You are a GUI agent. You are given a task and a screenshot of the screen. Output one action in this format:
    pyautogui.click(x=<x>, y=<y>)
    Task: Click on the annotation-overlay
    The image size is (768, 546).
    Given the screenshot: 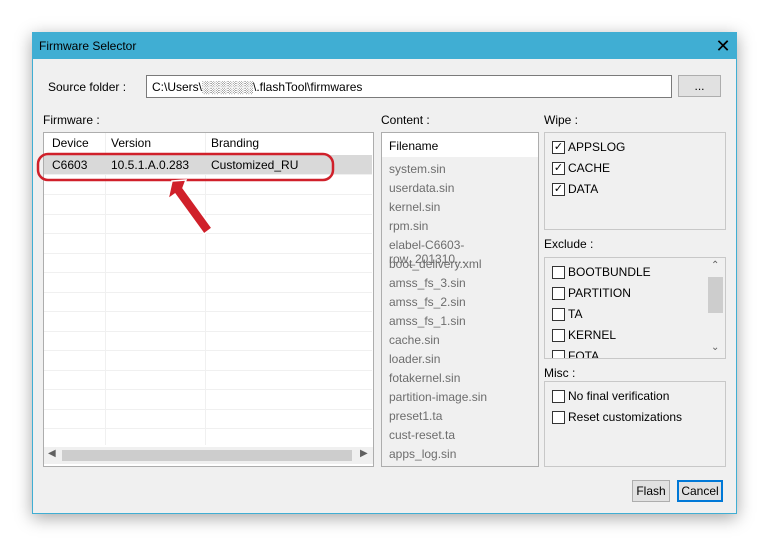 What is the action you would take?
    pyautogui.click(x=185, y=194)
    